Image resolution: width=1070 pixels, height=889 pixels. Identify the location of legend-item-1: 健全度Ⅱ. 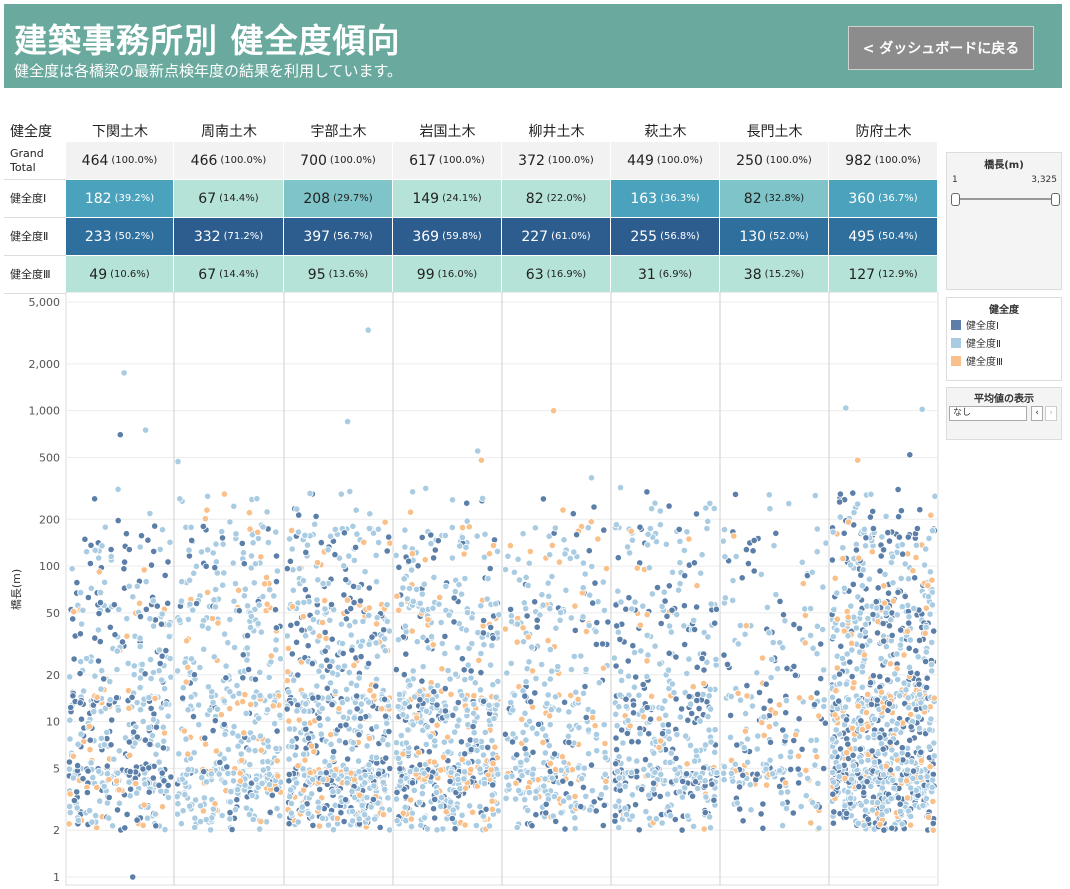
(976, 342).